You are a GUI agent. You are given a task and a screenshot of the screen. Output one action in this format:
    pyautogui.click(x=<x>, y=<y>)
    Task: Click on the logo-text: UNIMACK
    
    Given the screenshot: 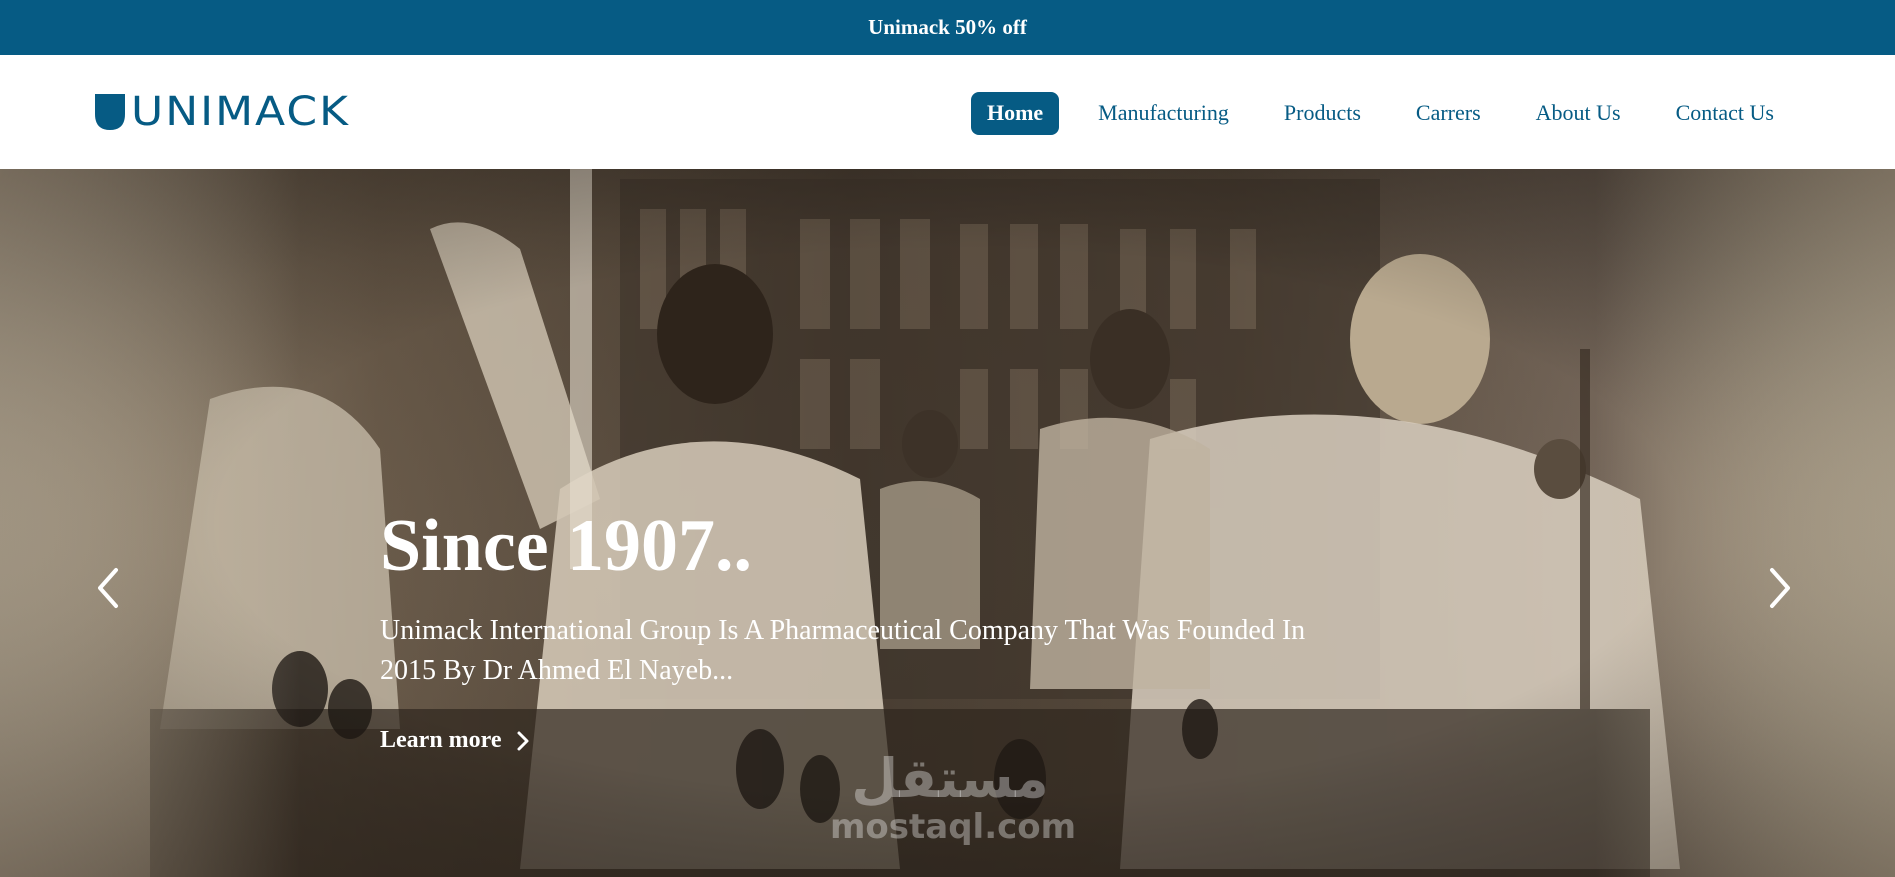 What is the action you would take?
    pyautogui.click(x=240, y=111)
    